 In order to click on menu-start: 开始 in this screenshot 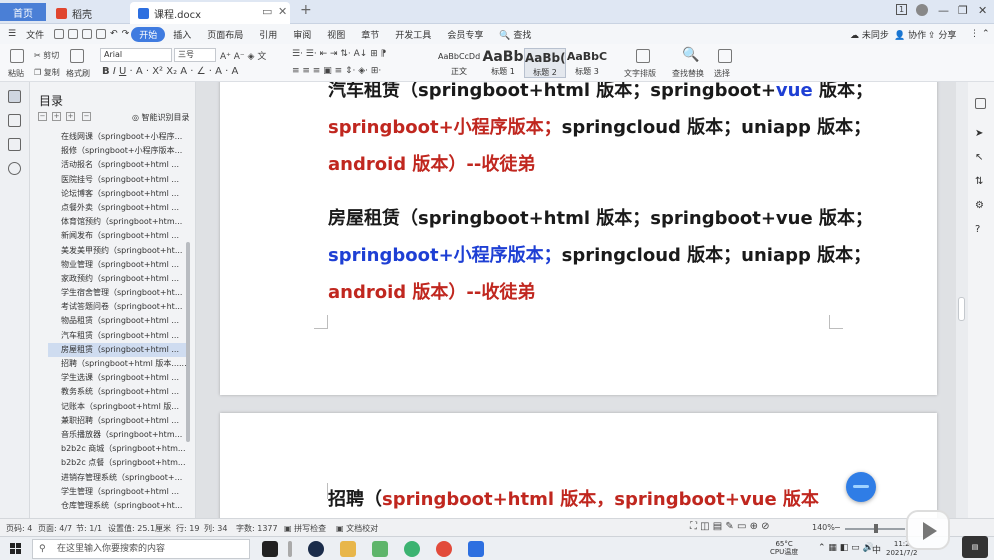, I will do `click(148, 34)`.